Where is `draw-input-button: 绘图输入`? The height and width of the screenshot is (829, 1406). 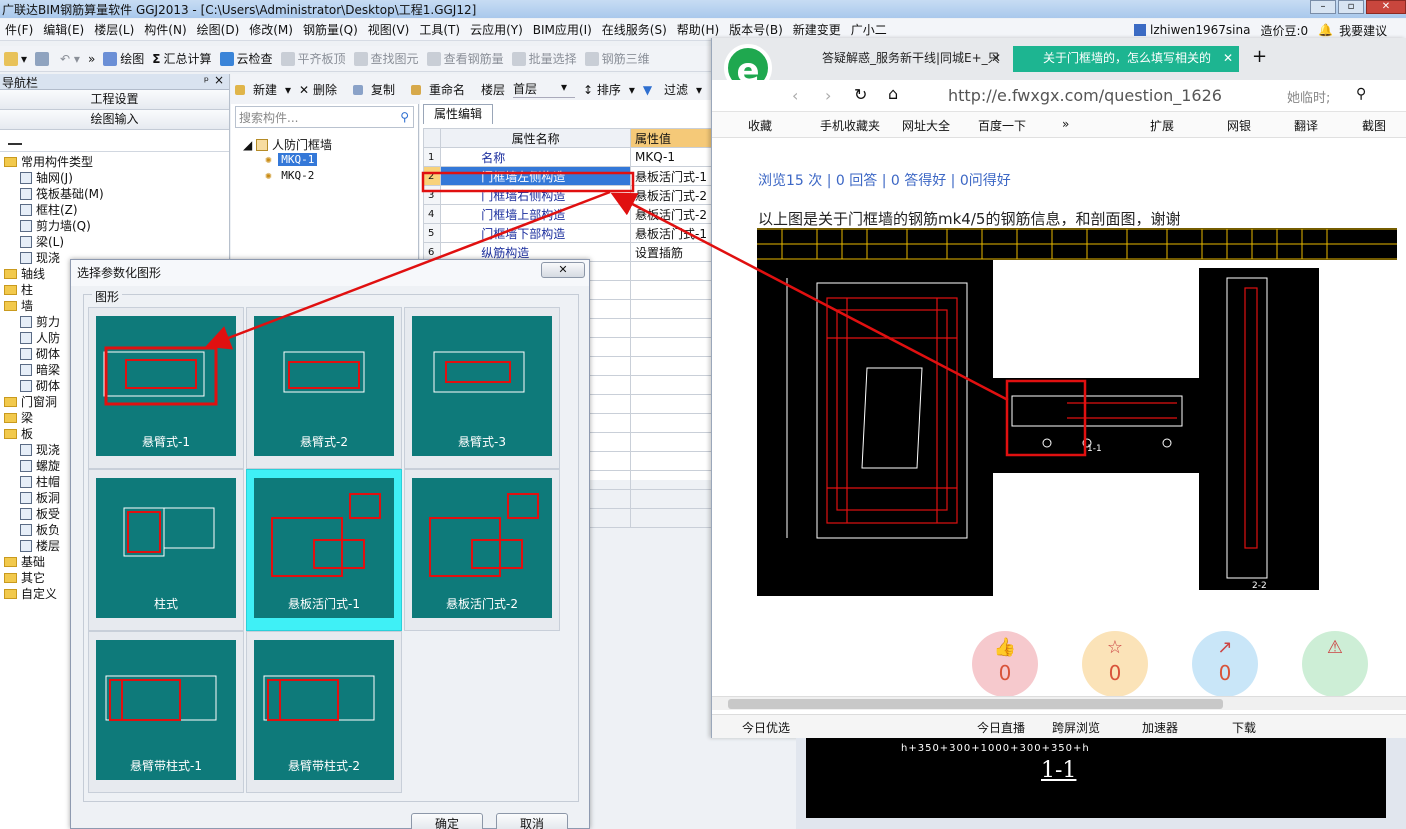
draw-input-button: 绘图输入 is located at coordinates (114, 120).